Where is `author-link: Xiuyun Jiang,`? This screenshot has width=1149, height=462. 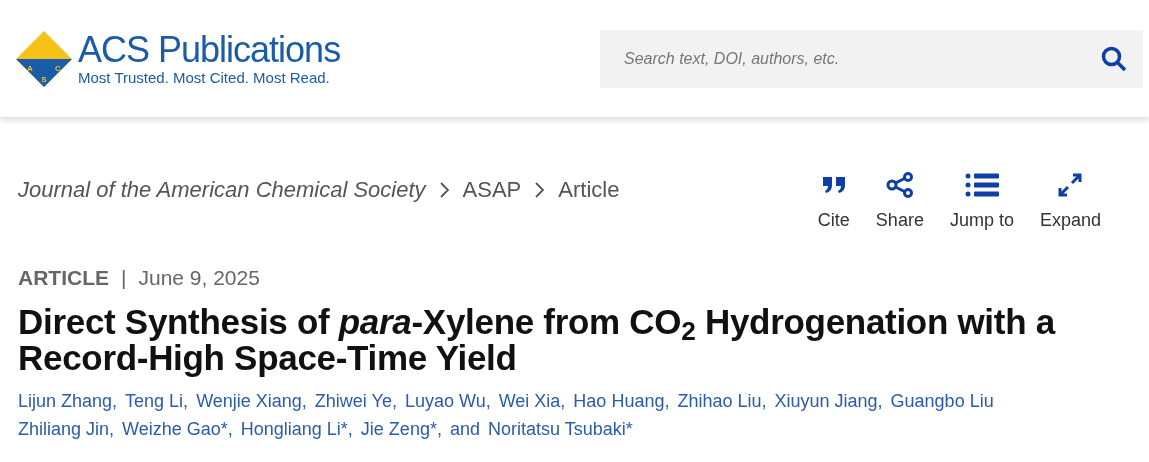
author-link: Xiuyun Jiang, is located at coordinates (828, 400).